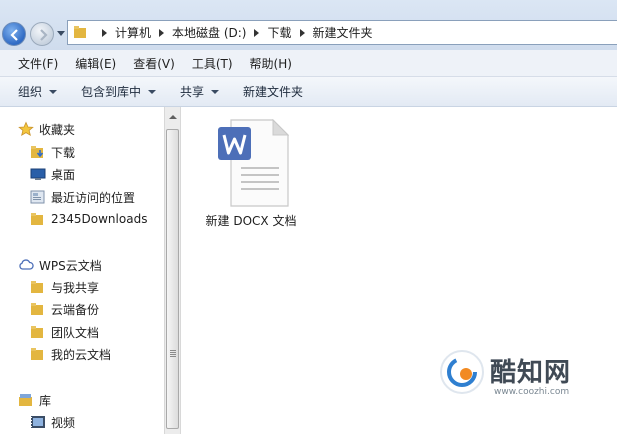 This screenshot has width=617, height=434. What do you see at coordinates (25, 400) in the screenshot?
I see `library-icon` at bounding box center [25, 400].